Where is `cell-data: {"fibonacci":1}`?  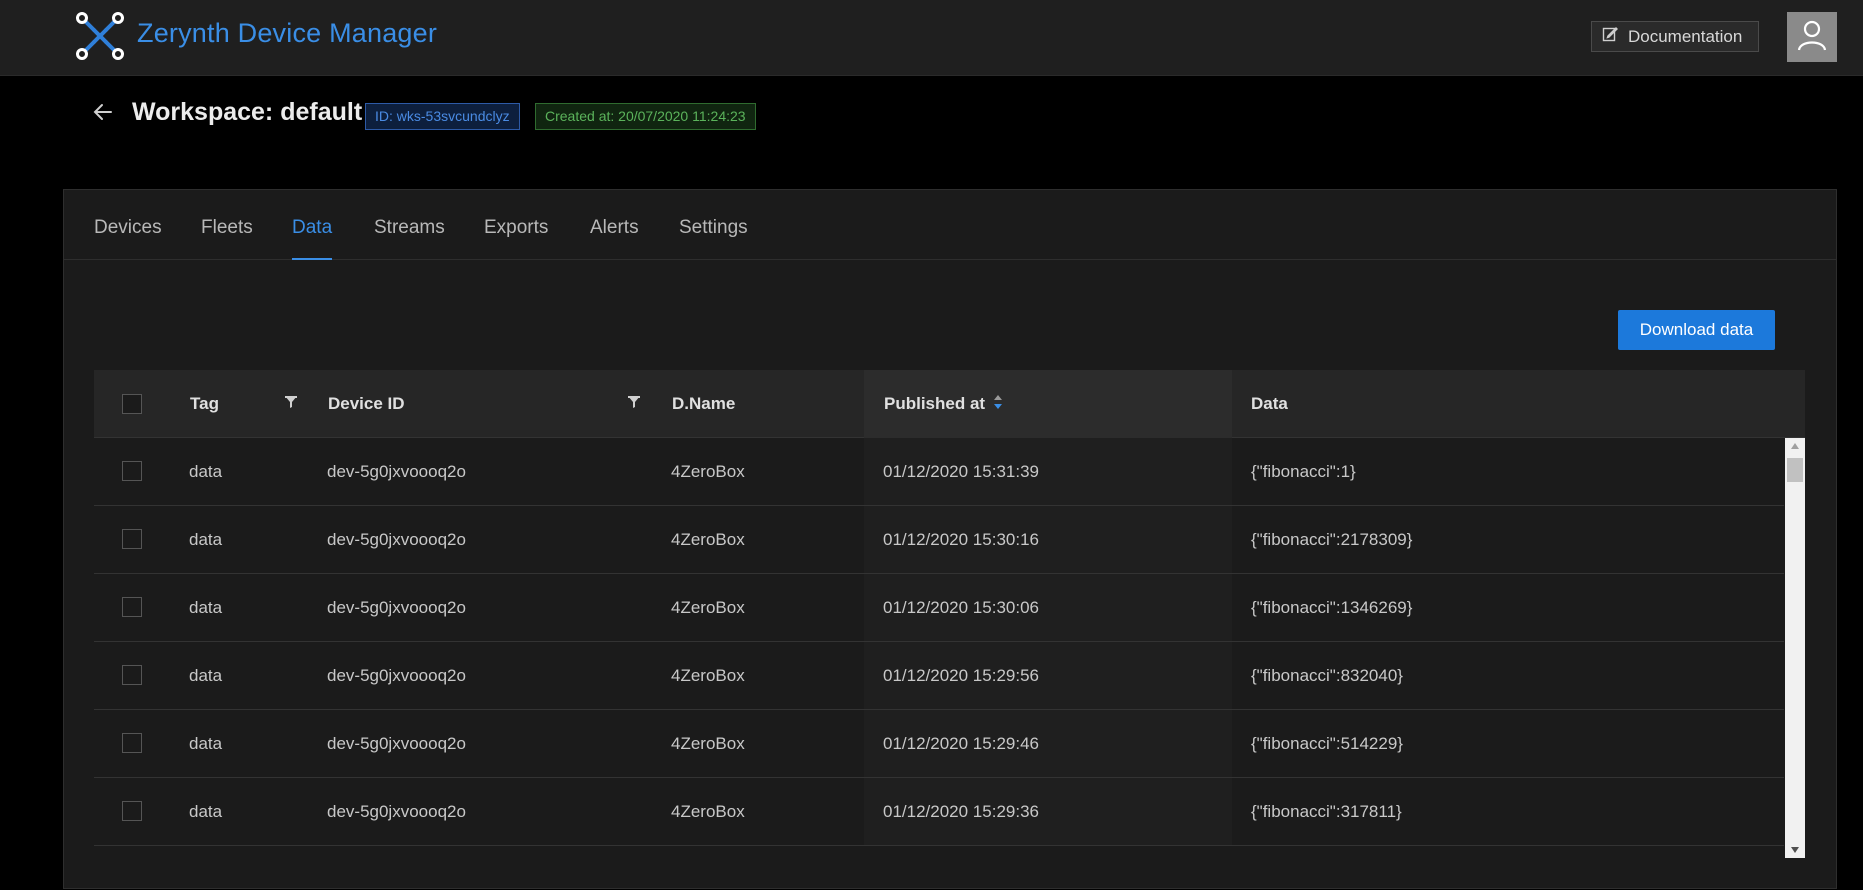
cell-data: {"fibonacci":1} is located at coordinates (1303, 471).